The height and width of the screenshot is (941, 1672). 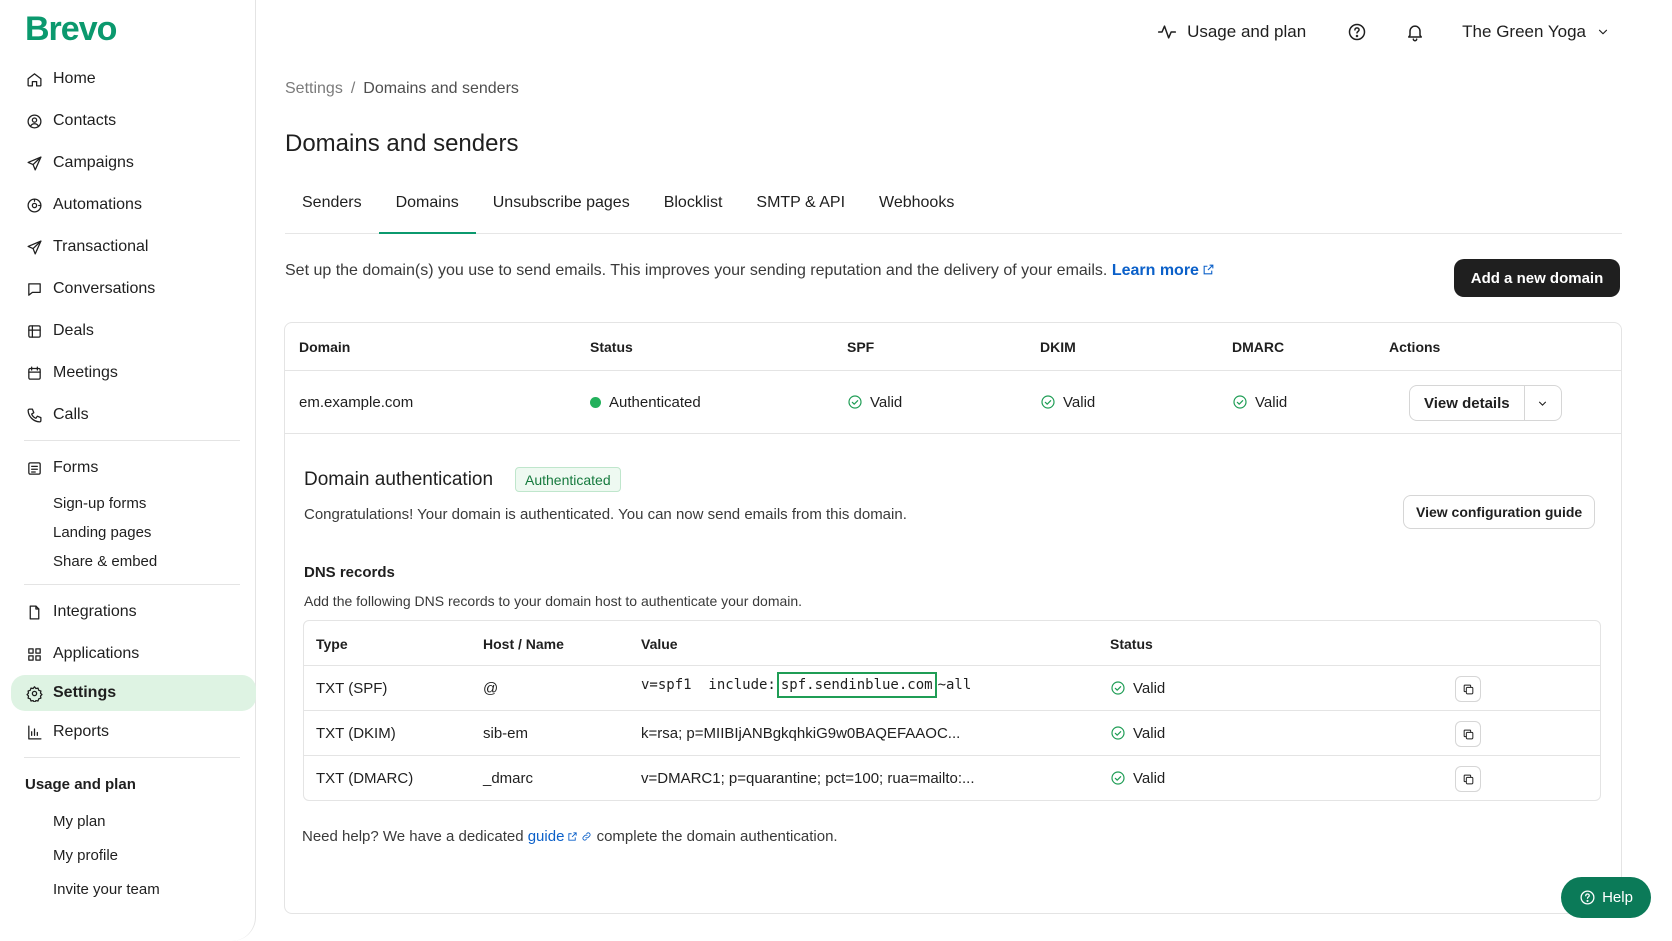 What do you see at coordinates (365, 778) in the screenshot?
I see `dns-type: TXT (DMARC)` at bounding box center [365, 778].